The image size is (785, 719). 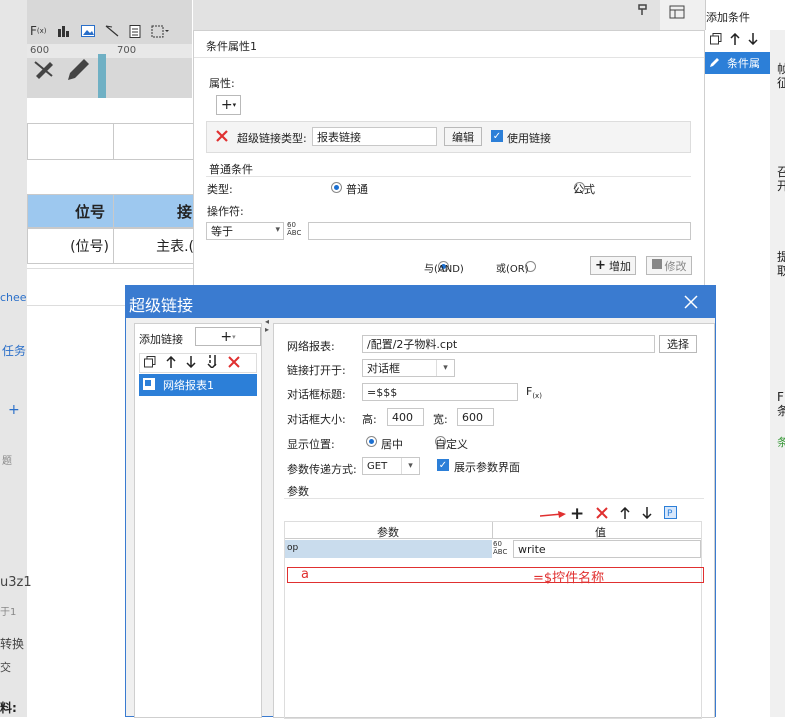 What do you see at coordinates (408, 368) in the screenshot?
I see `open-in-select: 对话框 ▾` at bounding box center [408, 368].